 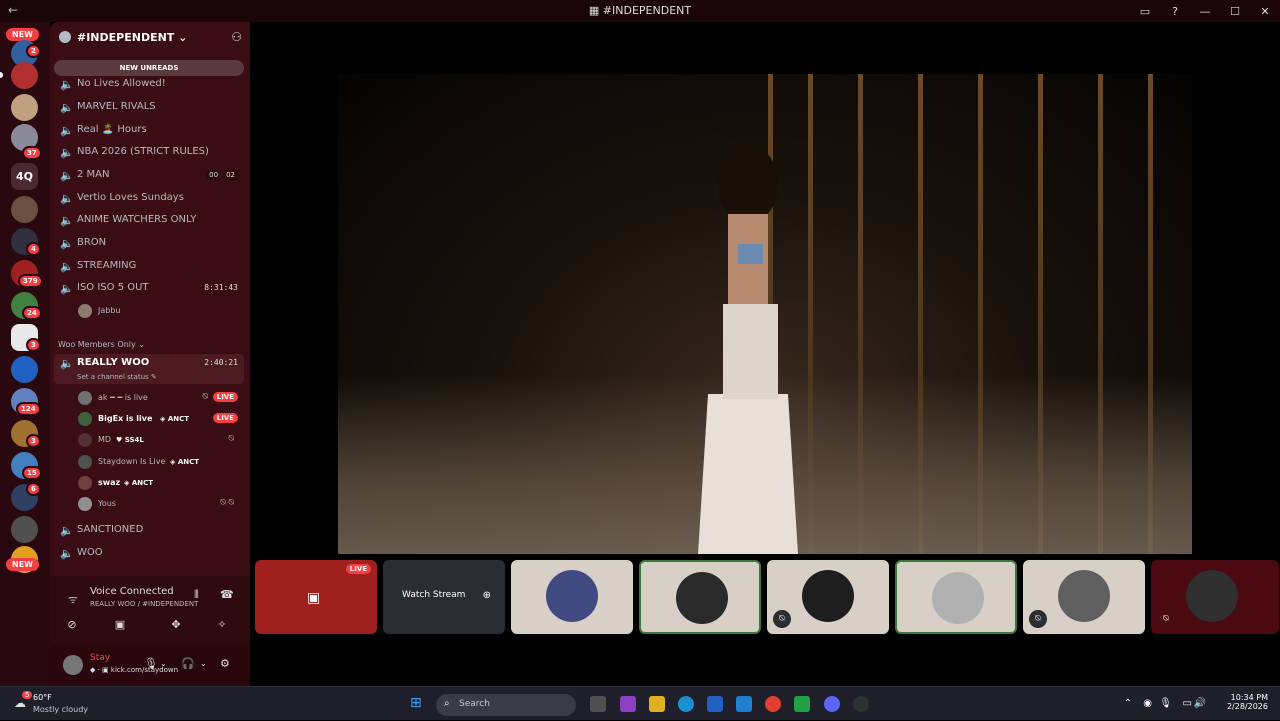 What do you see at coordinates (227, 594) in the screenshot?
I see `disconnect-icon: ☎` at bounding box center [227, 594].